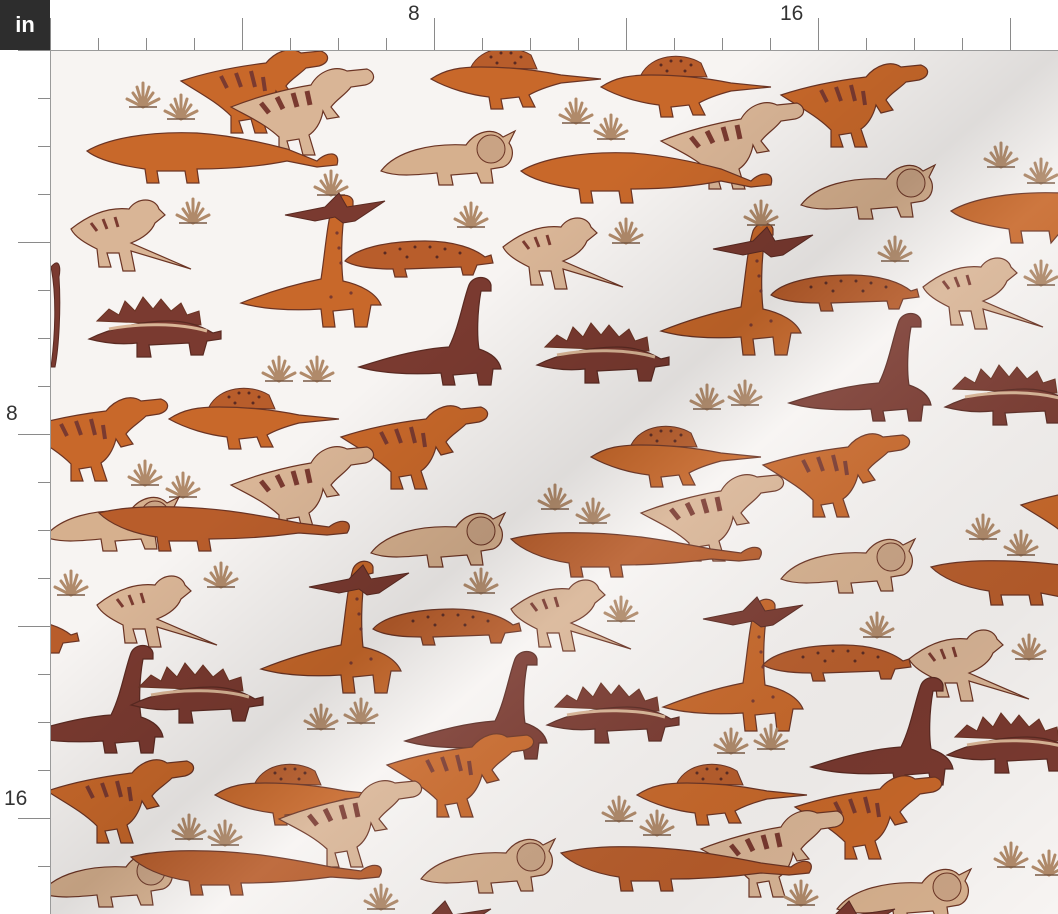  I want to click on top-ruler: 8 16, so click(554, 25).